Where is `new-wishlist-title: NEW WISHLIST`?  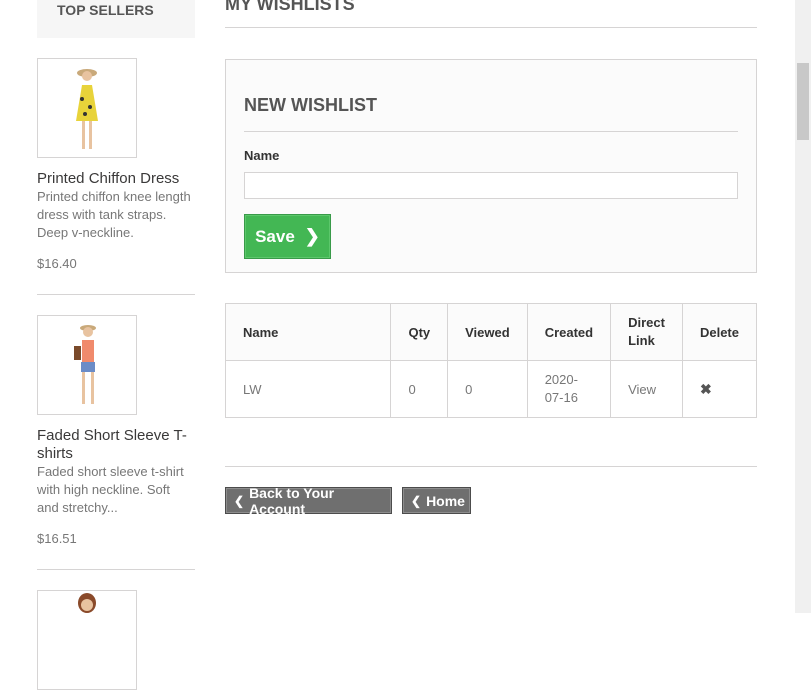
new-wishlist-title: NEW WISHLIST is located at coordinates (310, 105).